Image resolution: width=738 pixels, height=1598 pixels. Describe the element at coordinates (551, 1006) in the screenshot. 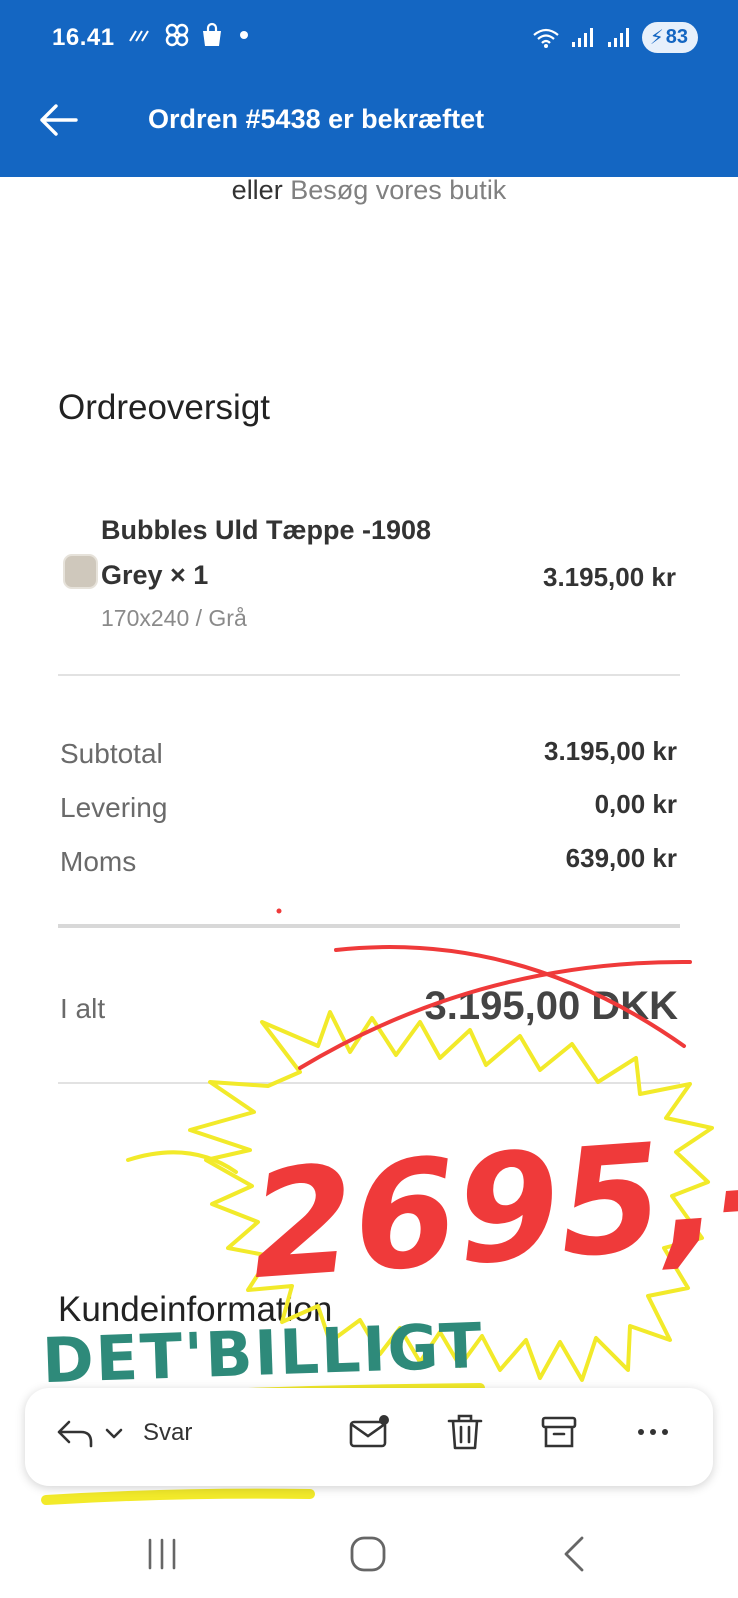

I see `total-value: 3.195,00 DKK` at that location.